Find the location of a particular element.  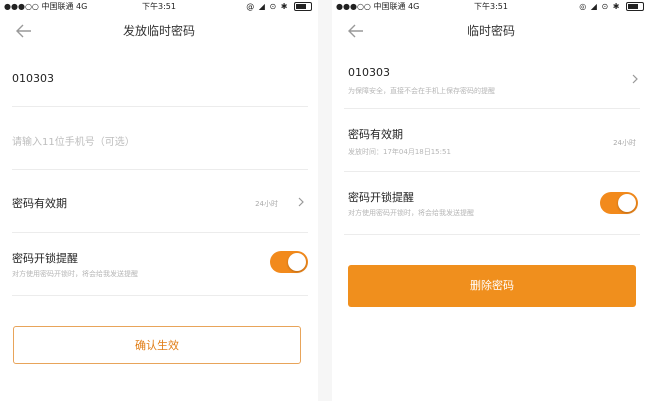

status-bar: ●●●○○ 中国联通 4G 下午3:51 @ ◢ ⊙ ✱ is located at coordinates (159, 7).